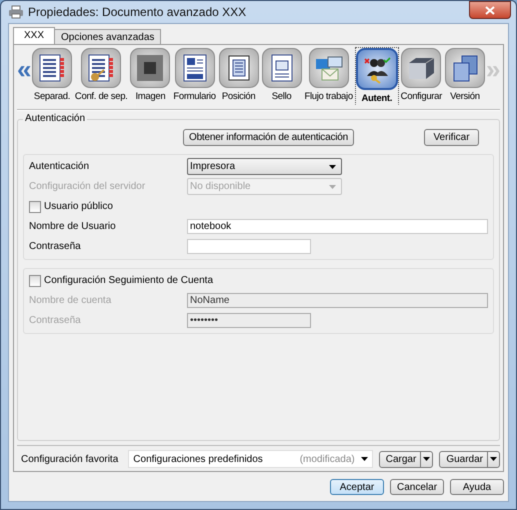  I want to click on dialog-button: Ayuda, so click(477, 487).